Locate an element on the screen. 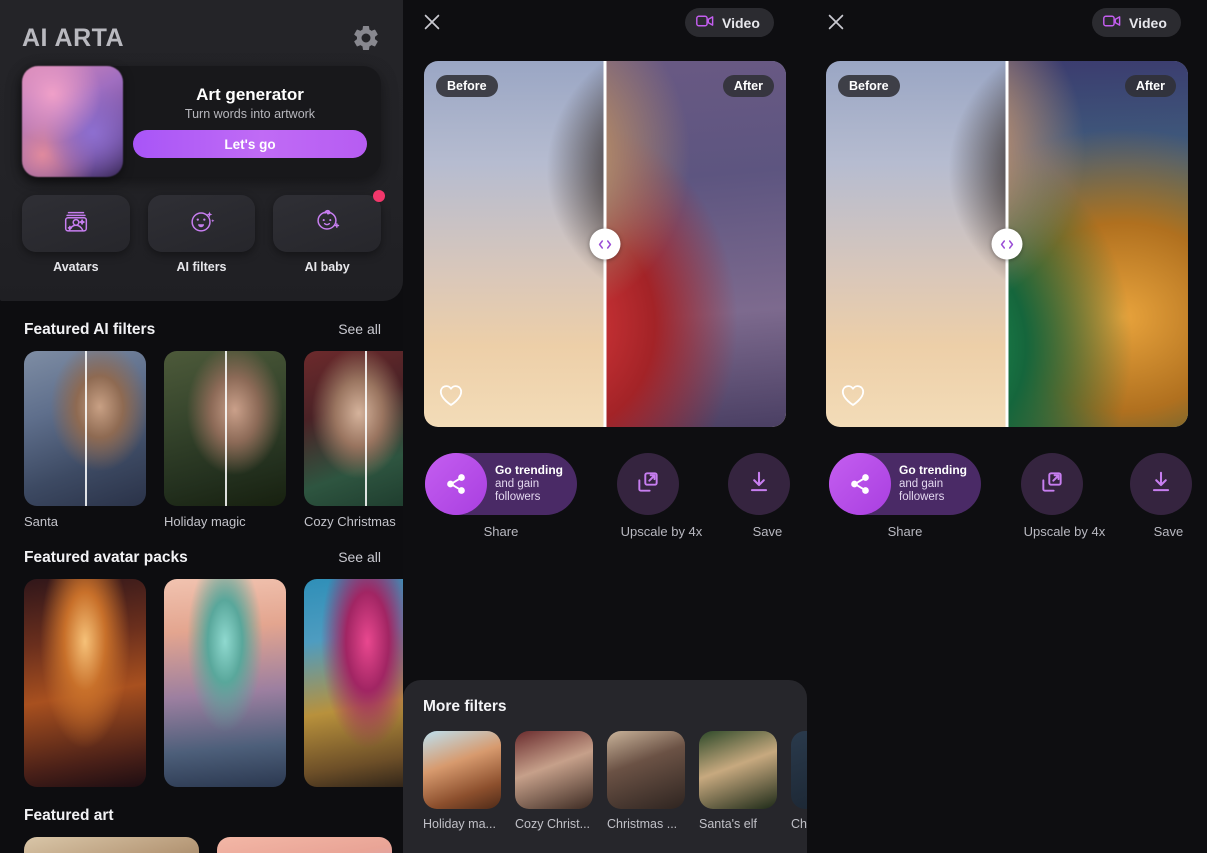  featured-ai-filters-row: Santa Holiday magic Cozy Christmas is located at coordinates (201, 440).